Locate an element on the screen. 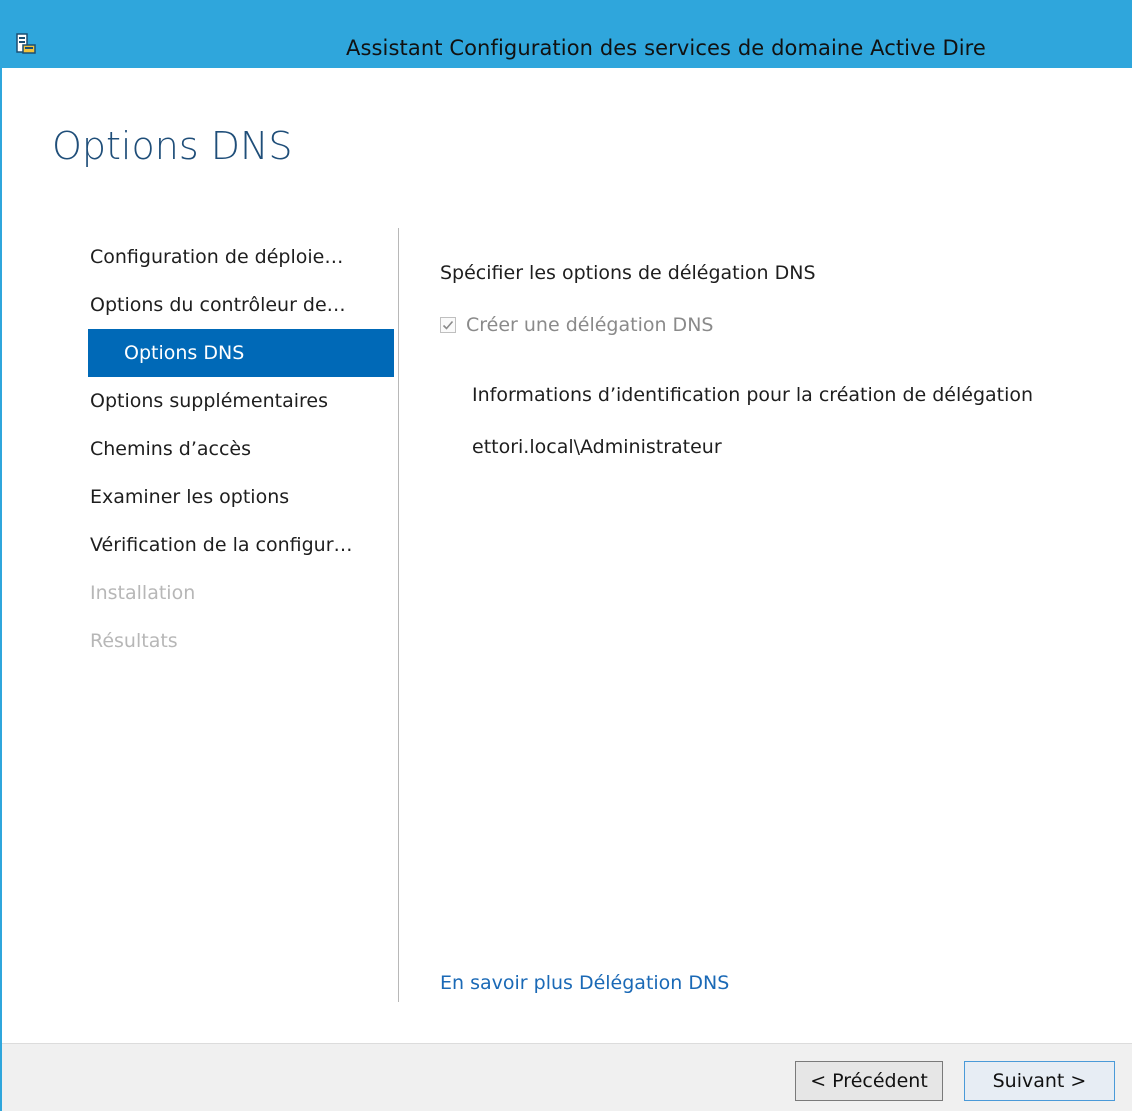 The image size is (1132, 1111). credentials-value: ettori.local\Administrateur is located at coordinates (597, 447).